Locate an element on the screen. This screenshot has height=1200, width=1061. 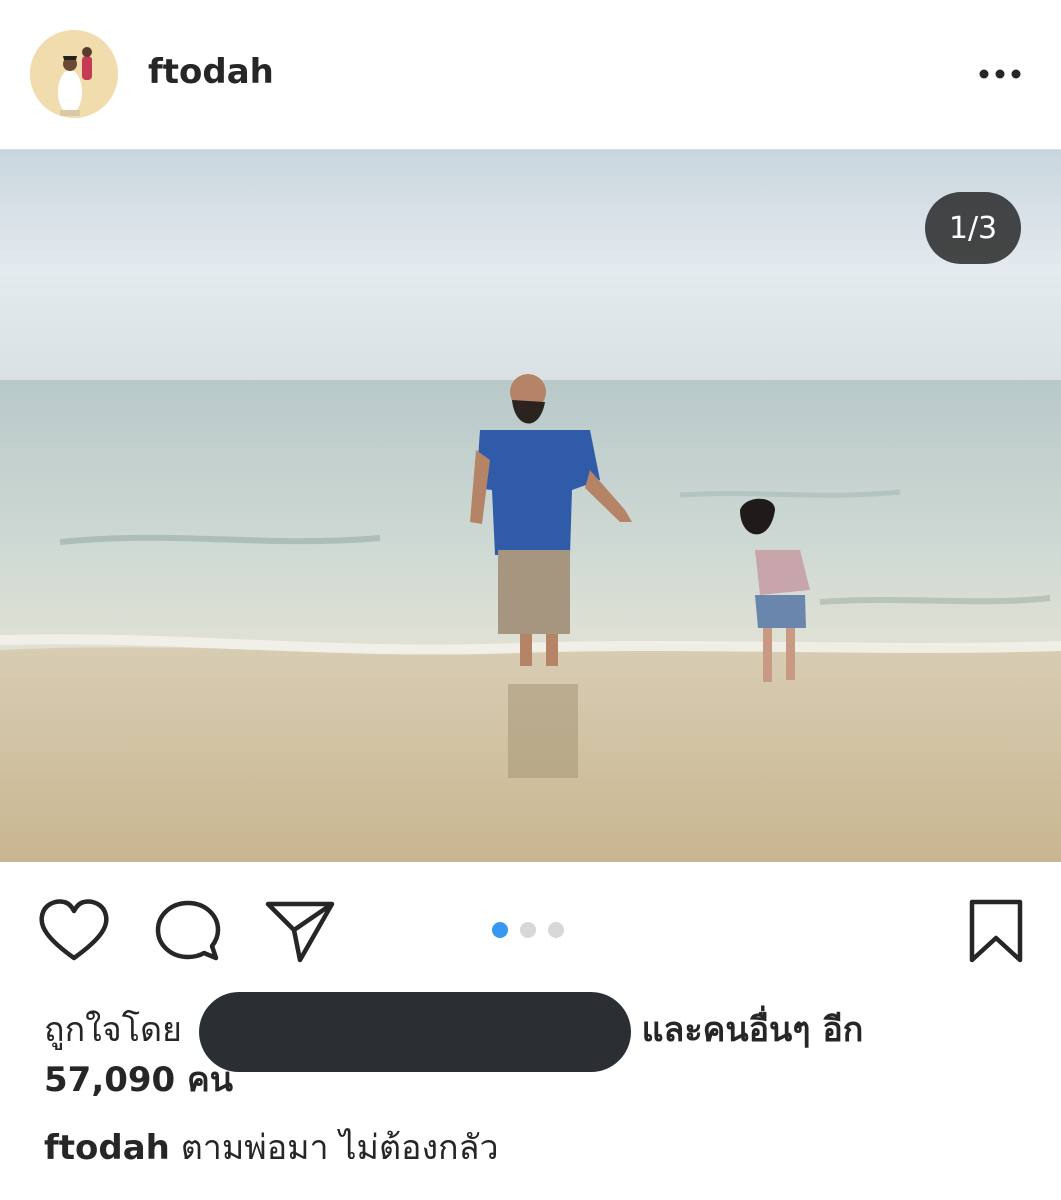
bookmark-icon is located at coordinates (996, 931).